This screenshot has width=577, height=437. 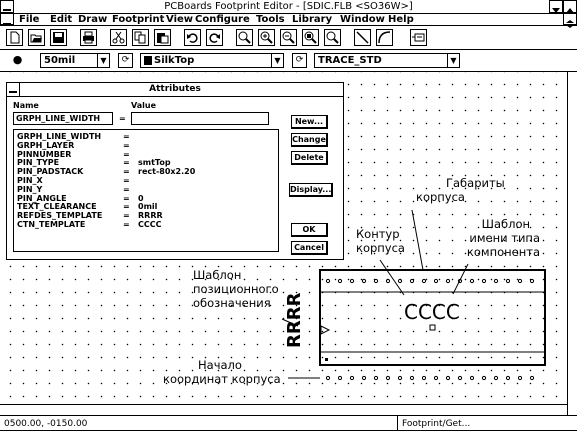 I want to click on layer-combo: SilkTop ▼, so click(x=212, y=60).